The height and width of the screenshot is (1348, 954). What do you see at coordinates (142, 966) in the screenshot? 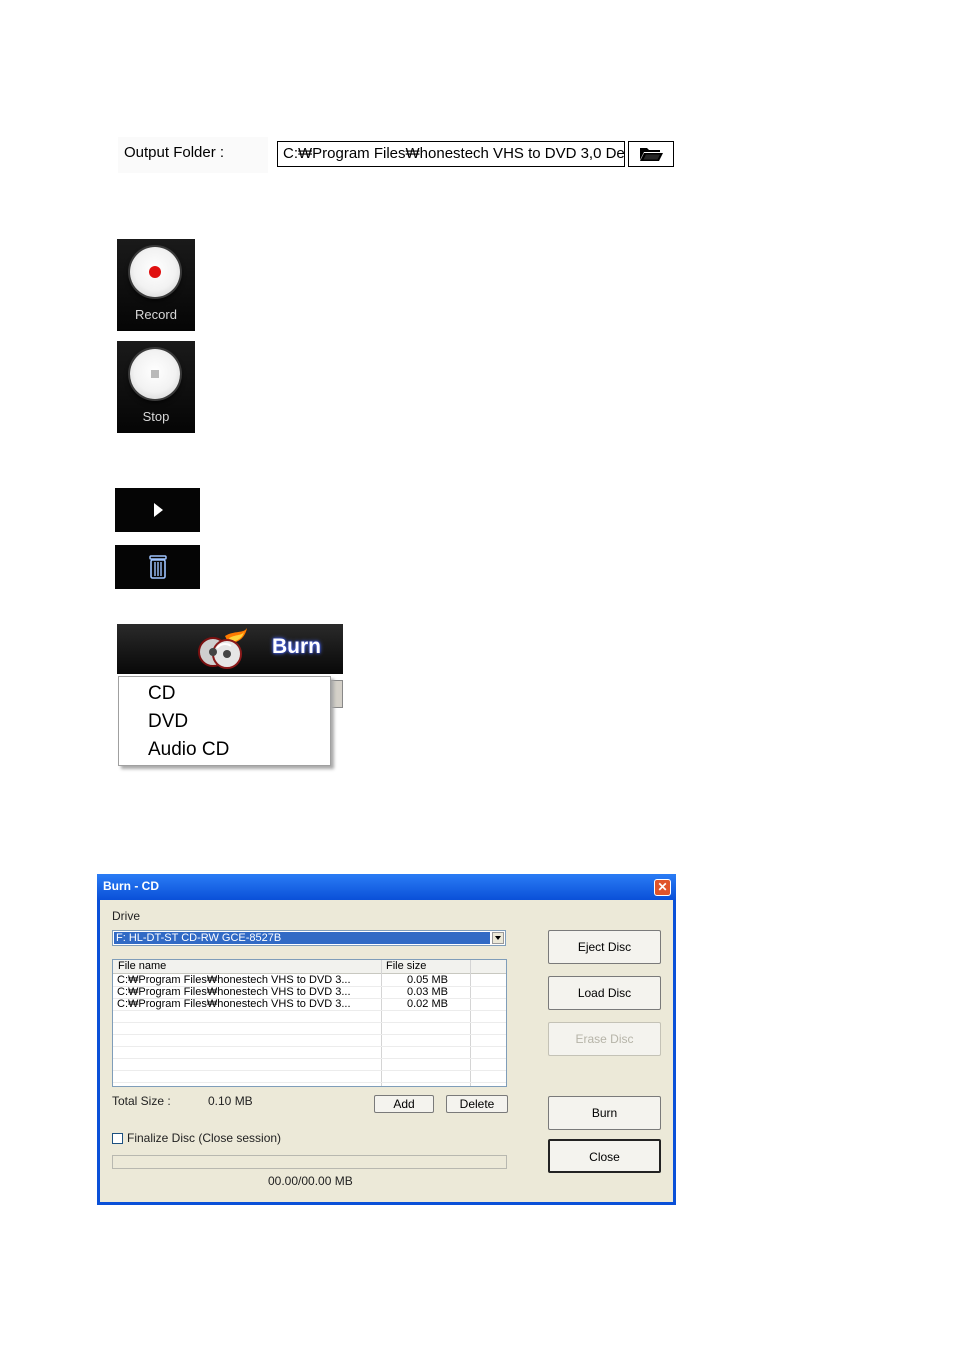
I see `column-header-file-name: File name` at bounding box center [142, 966].